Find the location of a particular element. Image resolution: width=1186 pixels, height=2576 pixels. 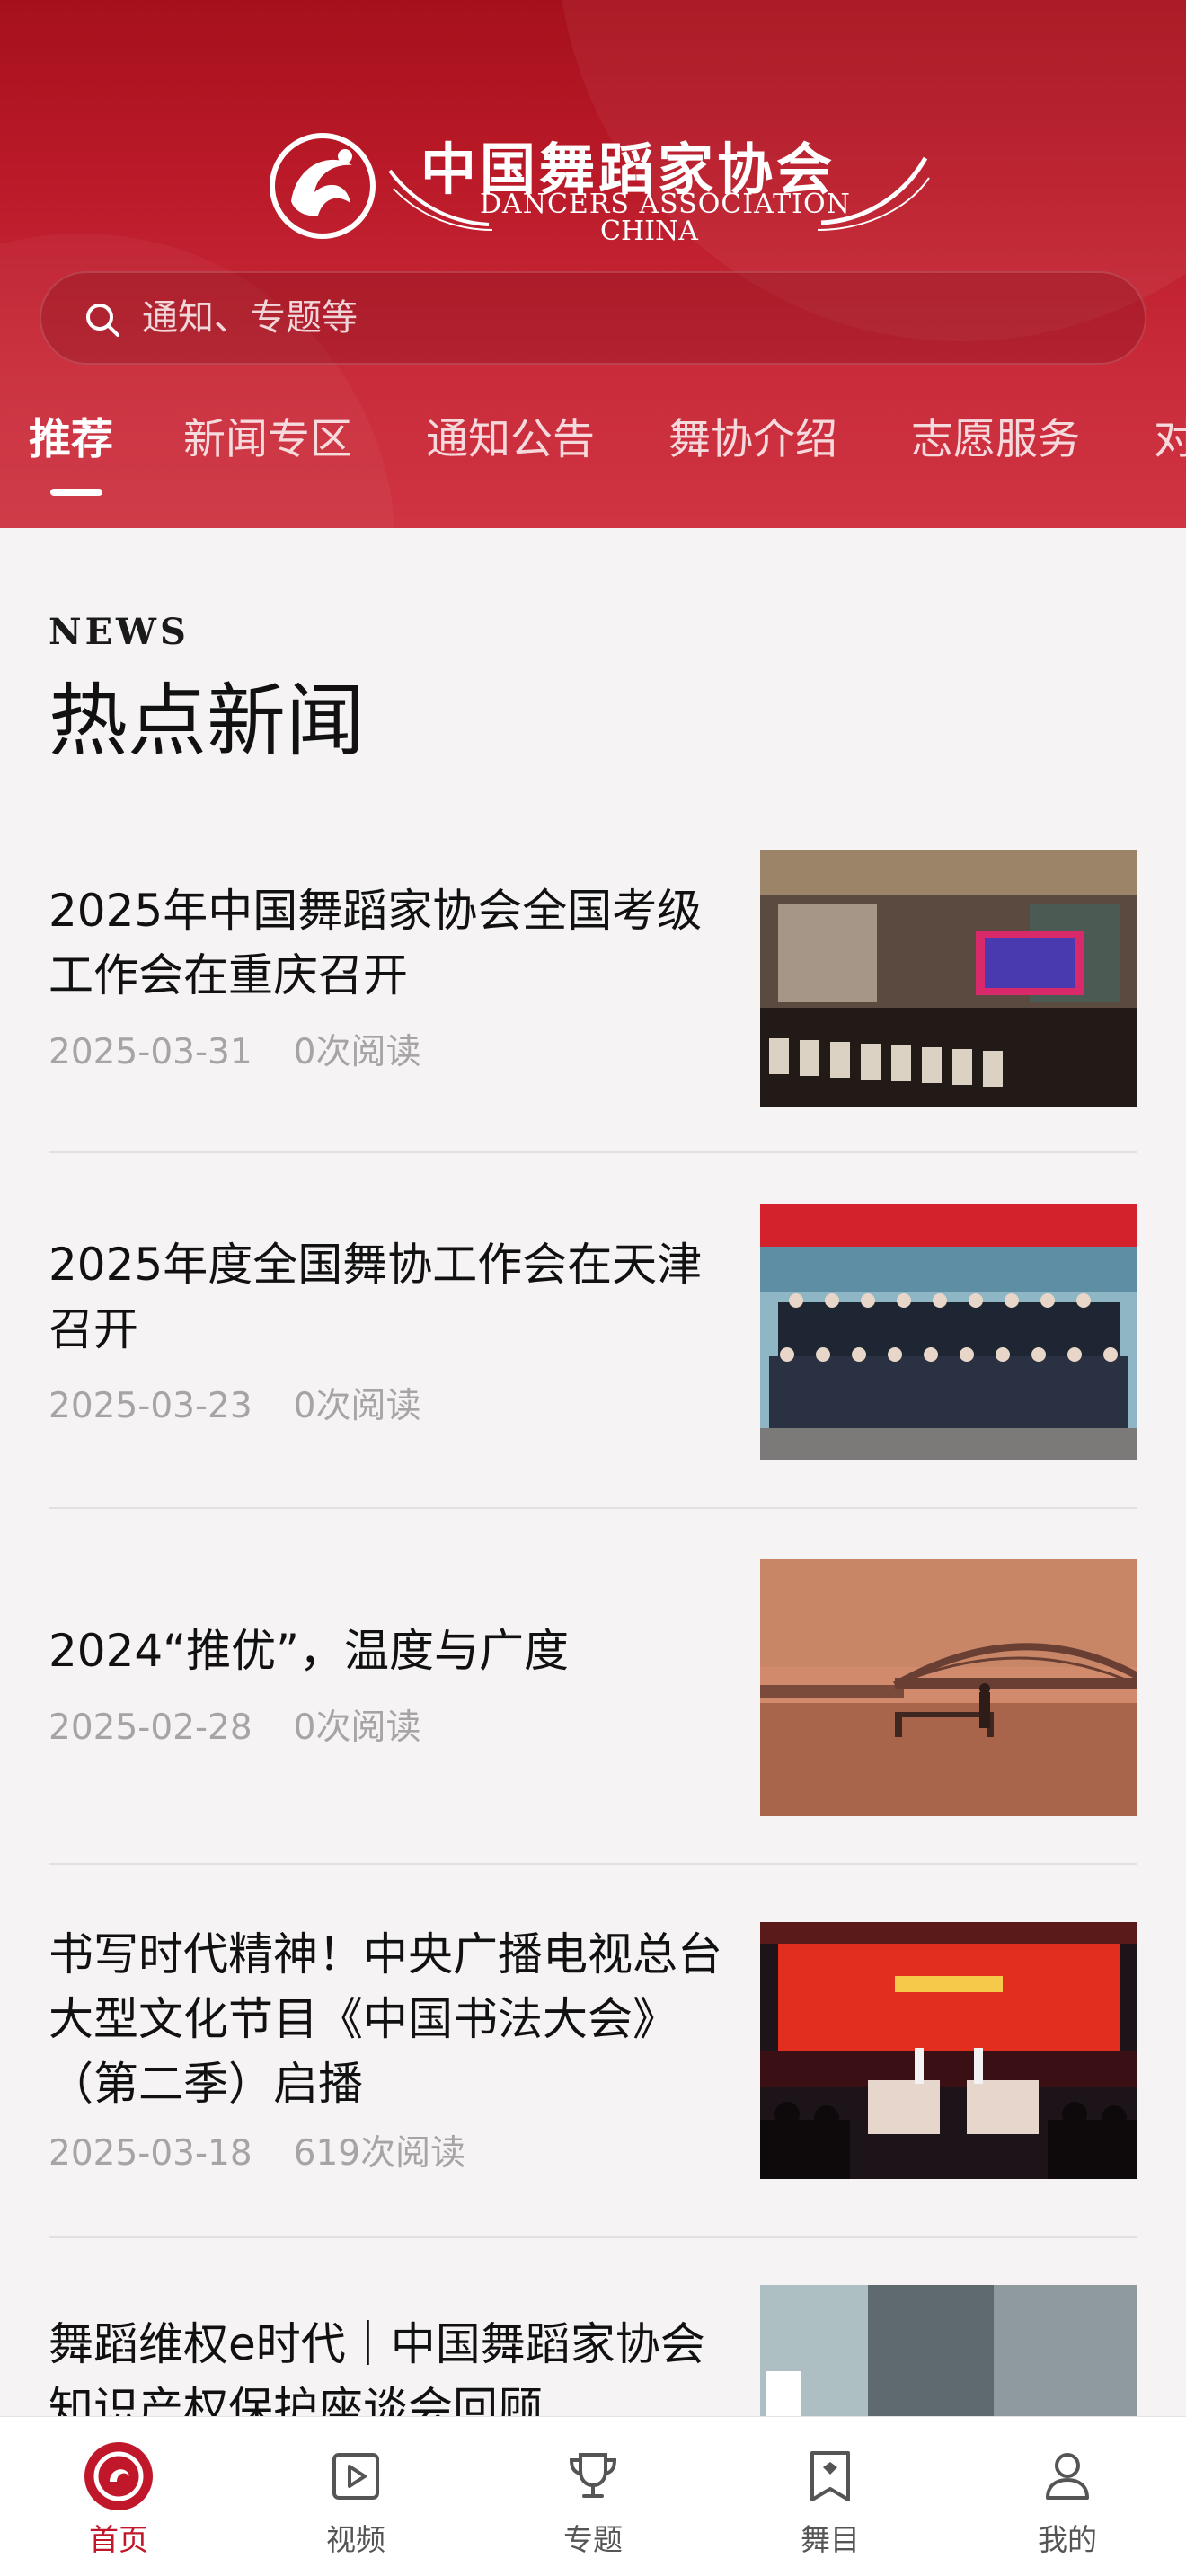

nav-home: 首页 is located at coordinates (118, 2496).